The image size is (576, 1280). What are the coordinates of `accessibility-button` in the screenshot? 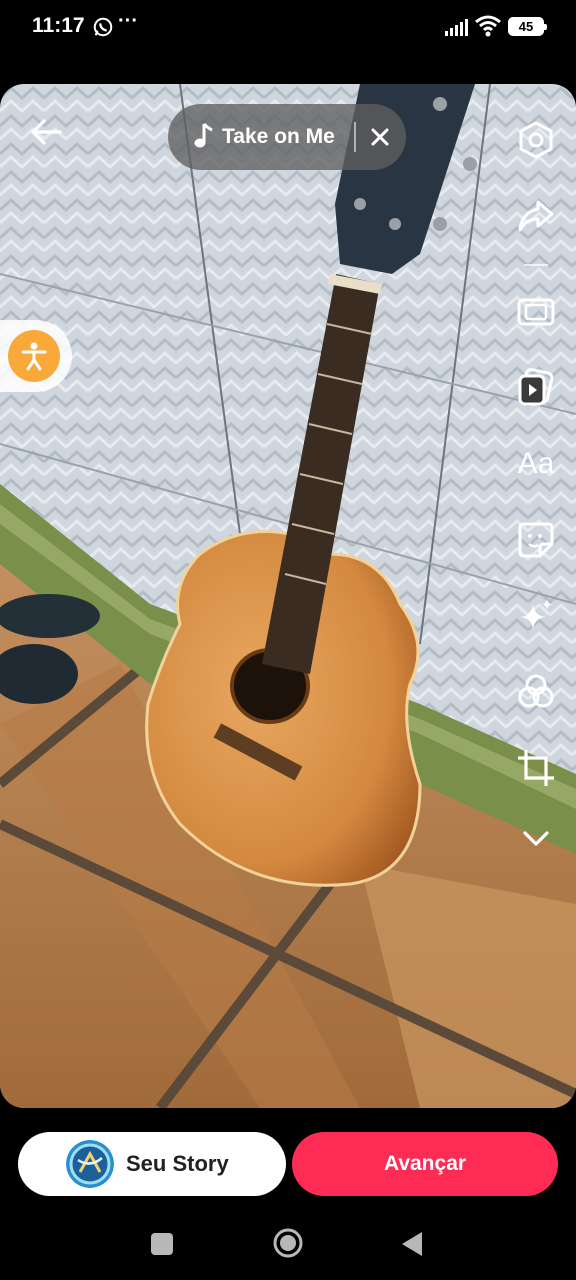 It's located at (34, 356).